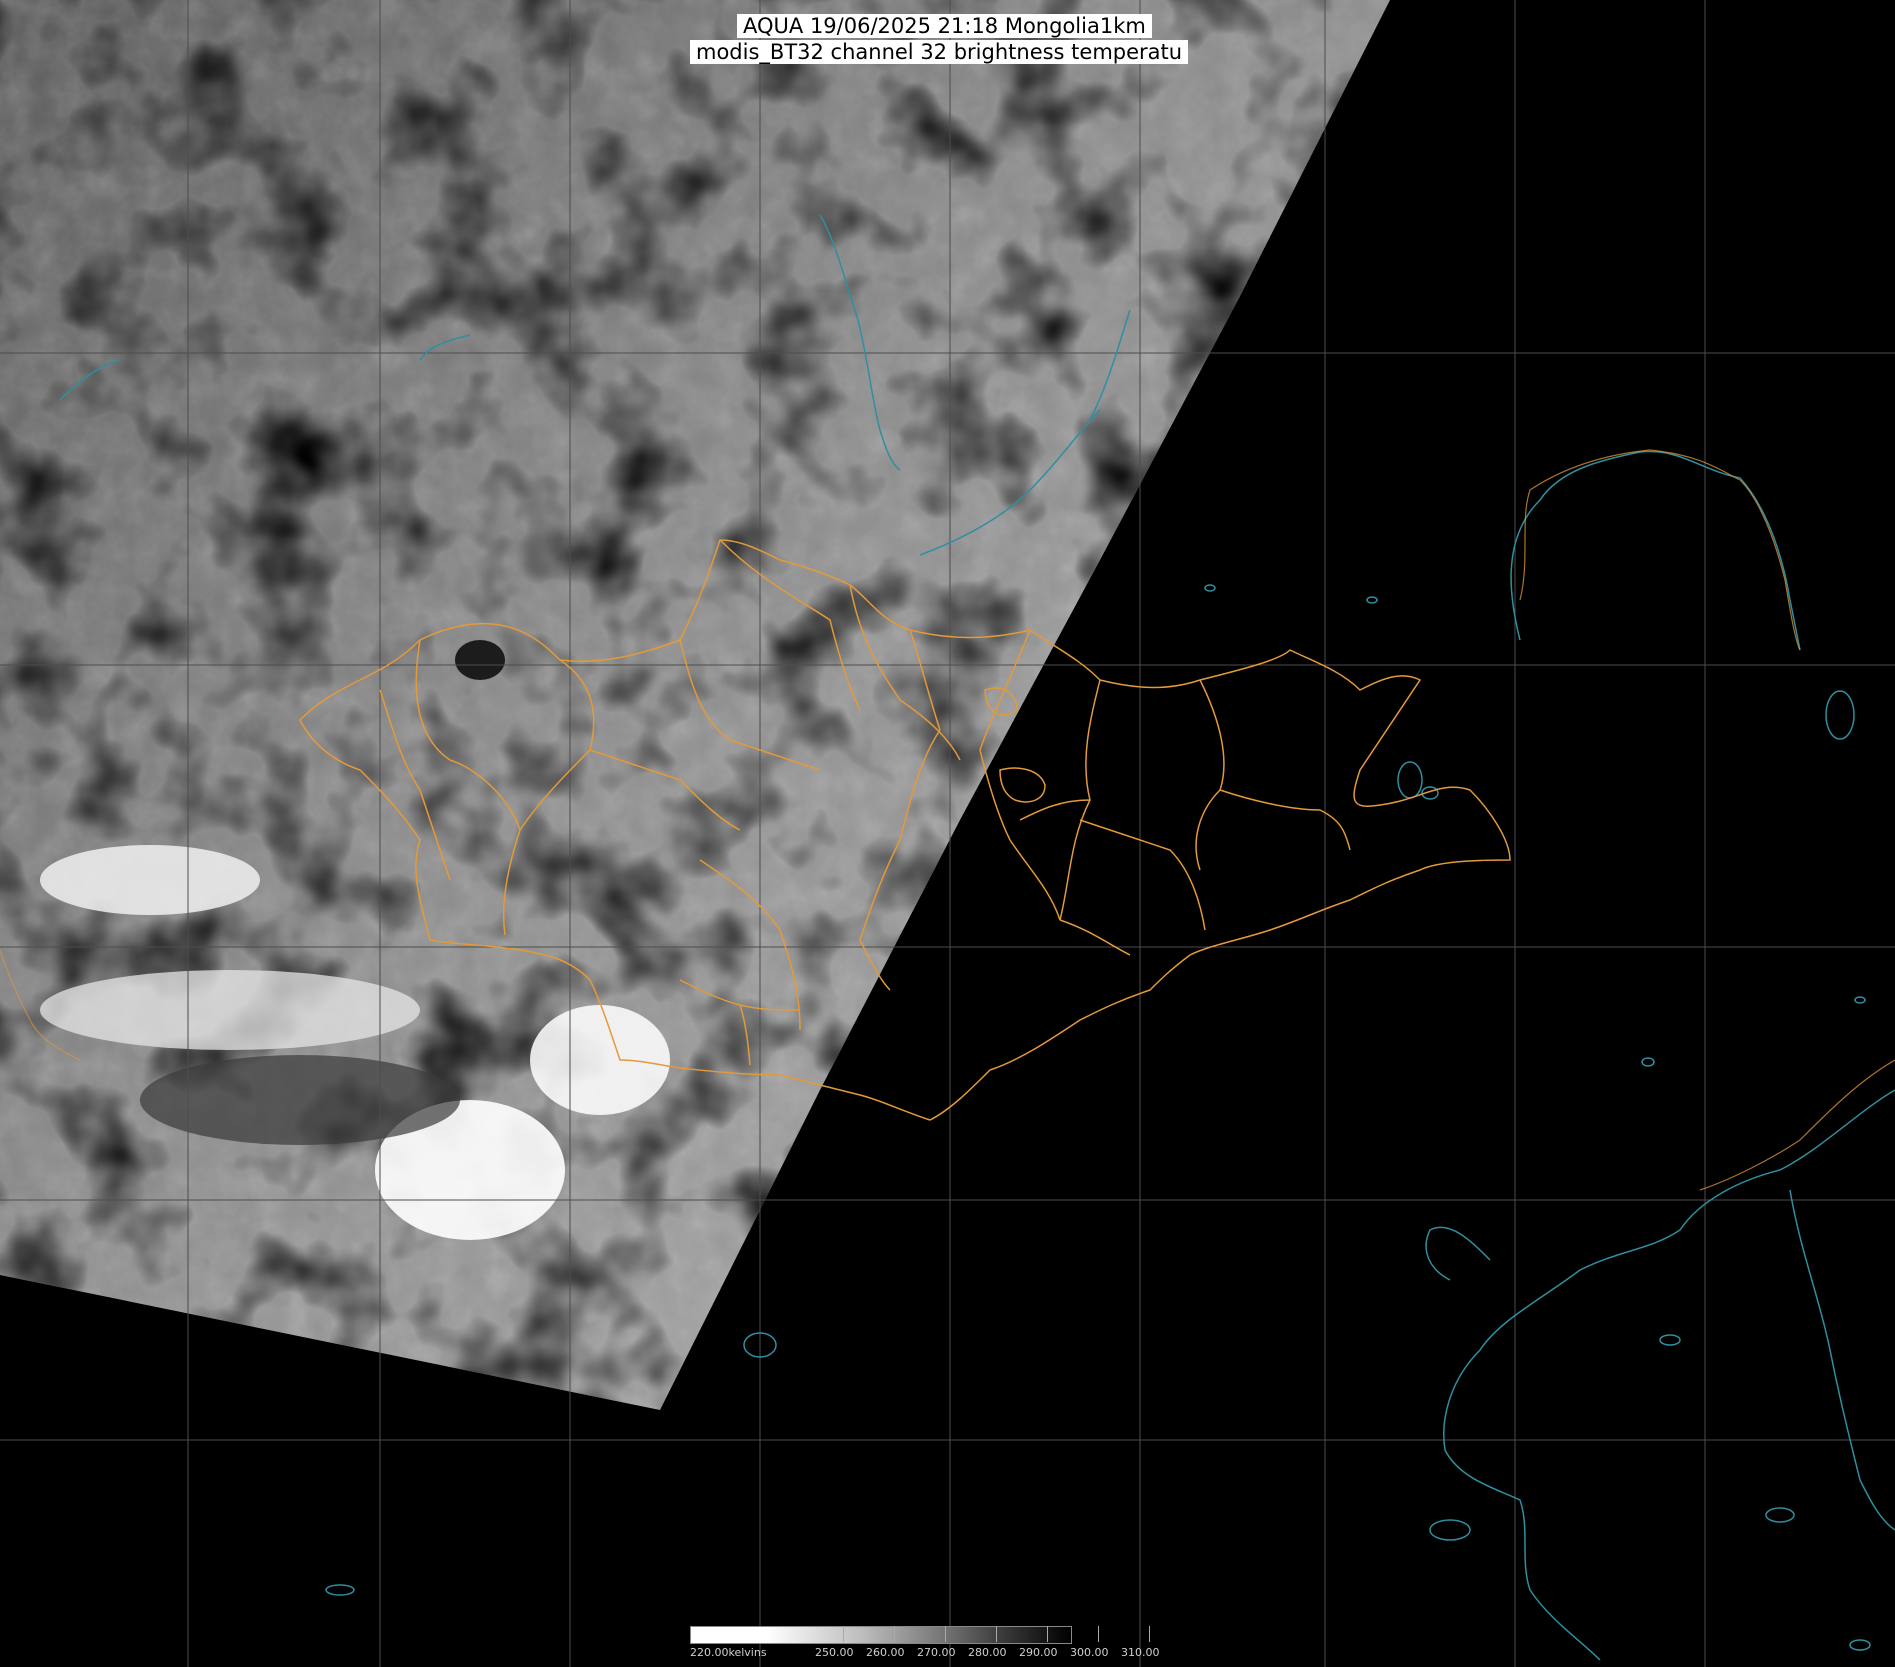 The image size is (1895, 1667). Describe the element at coordinates (885, 1652) in the screenshot. I see `colorbar-tick-label: 260.00` at that location.